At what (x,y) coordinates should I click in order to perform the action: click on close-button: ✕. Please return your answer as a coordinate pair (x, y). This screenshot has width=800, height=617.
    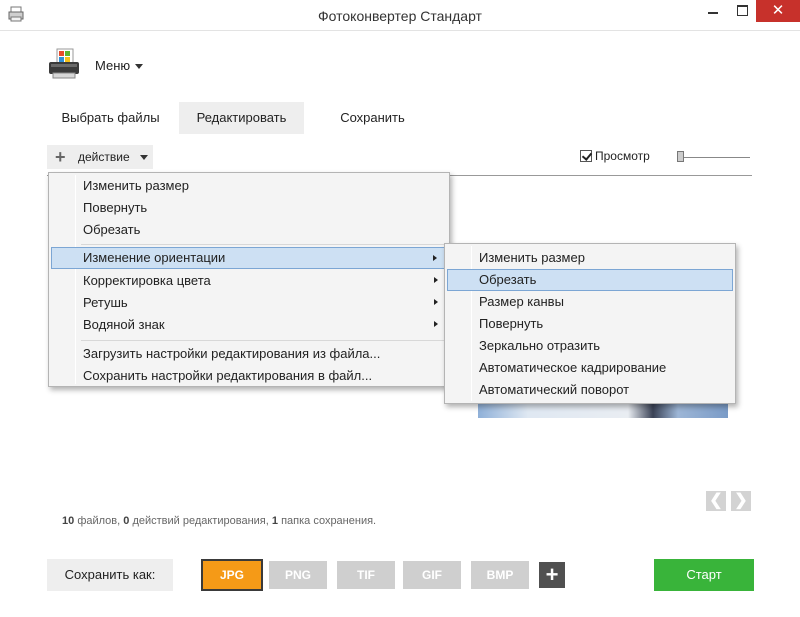
    Looking at the image, I should click on (778, 11).